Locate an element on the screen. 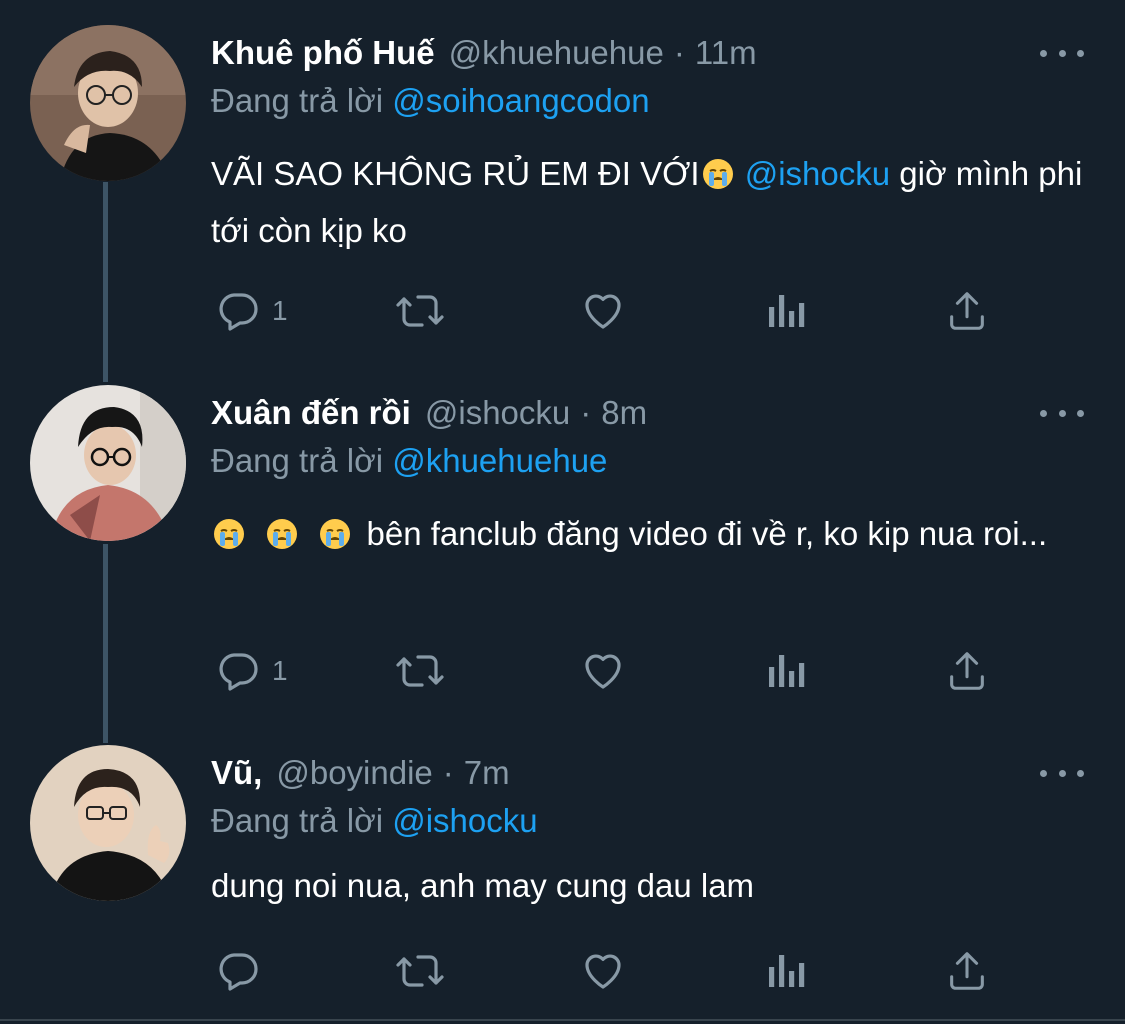  username: @ishocku is located at coordinates (497, 413).